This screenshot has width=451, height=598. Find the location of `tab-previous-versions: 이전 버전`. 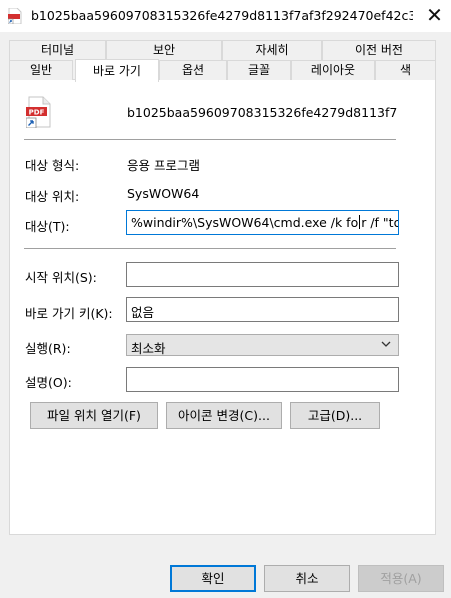

tab-previous-versions: 이전 버전 is located at coordinates (379, 50).